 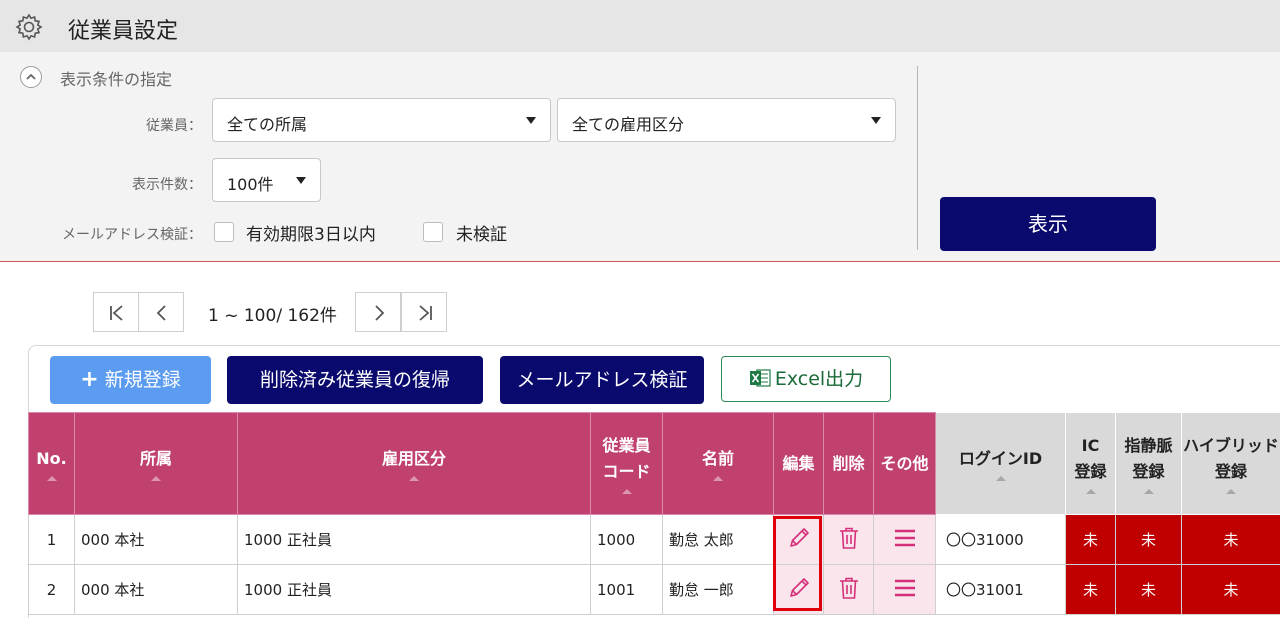 I want to click on next-page-button, so click(x=378, y=312).